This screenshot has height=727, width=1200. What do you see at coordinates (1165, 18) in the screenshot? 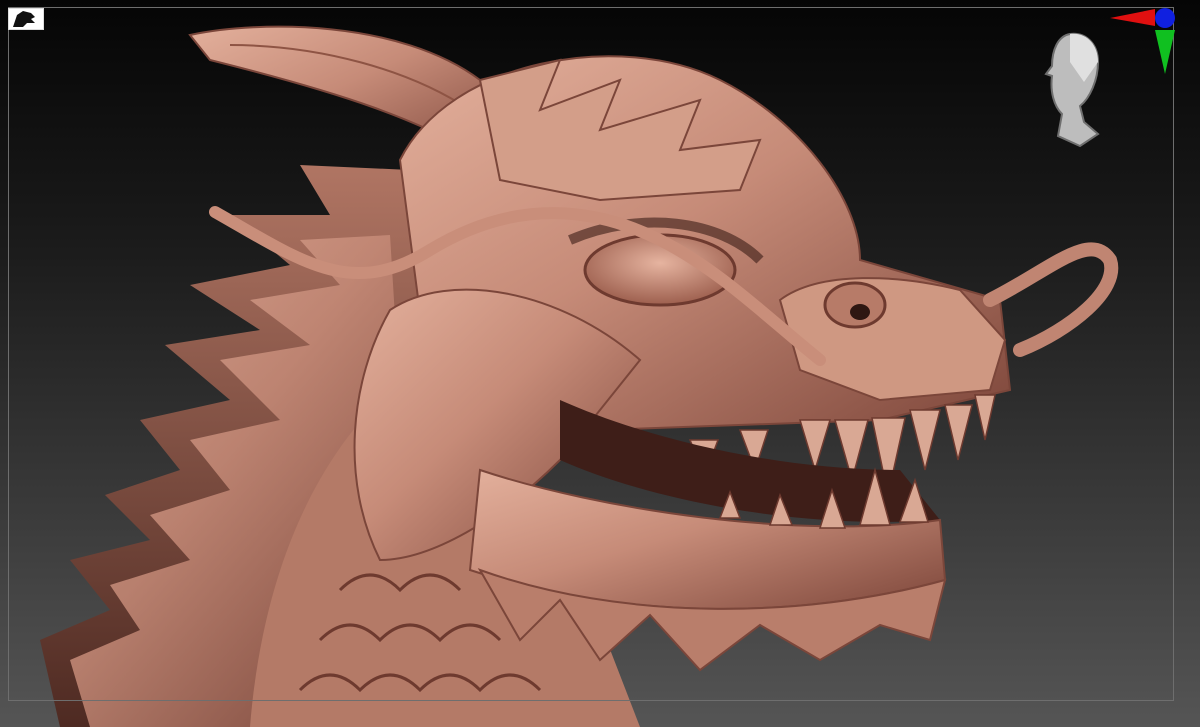
I see `z-axis-dot-icon` at bounding box center [1165, 18].